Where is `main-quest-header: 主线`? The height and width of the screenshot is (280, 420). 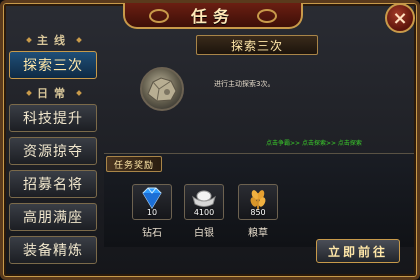 main-quest-header: 主线 is located at coordinates (54, 40).